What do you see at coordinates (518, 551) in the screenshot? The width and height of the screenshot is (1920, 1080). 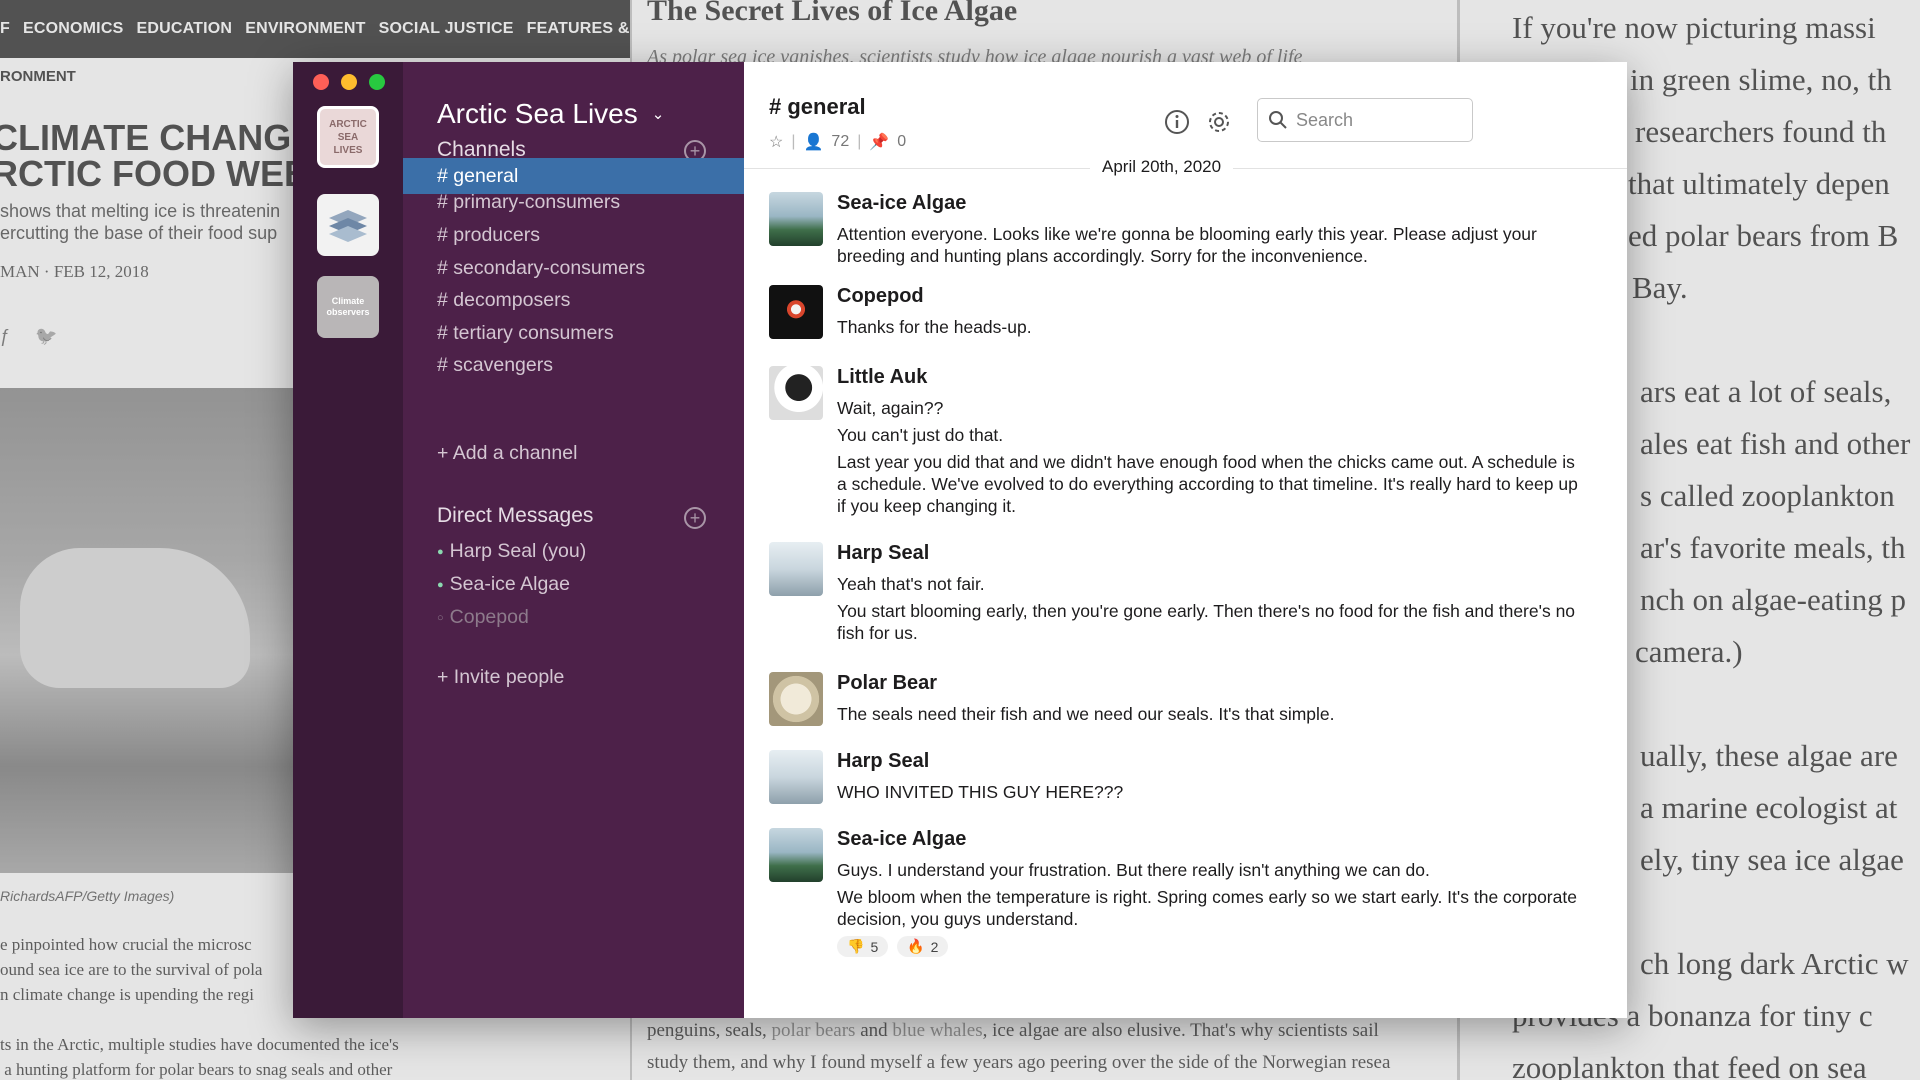 I see `dm-name: Harp Seal (you)` at bounding box center [518, 551].